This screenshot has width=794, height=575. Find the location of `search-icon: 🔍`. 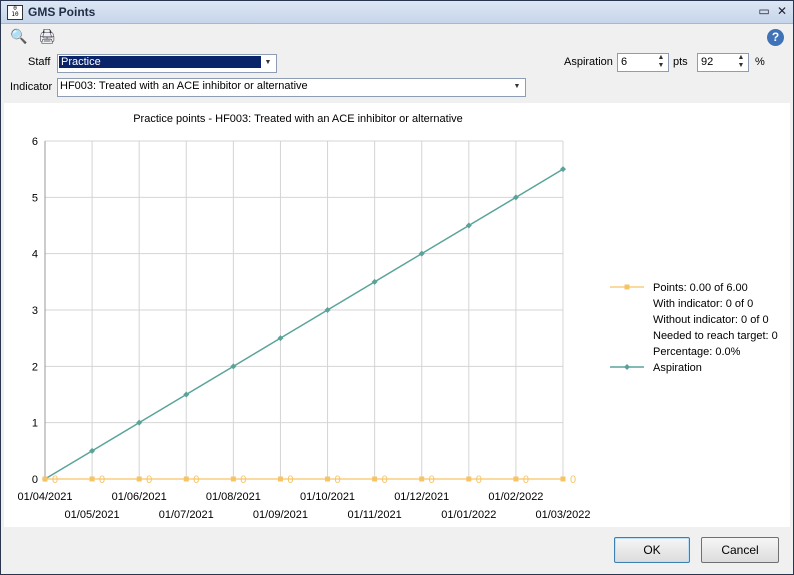

search-icon: 🔍 is located at coordinates (19, 36).